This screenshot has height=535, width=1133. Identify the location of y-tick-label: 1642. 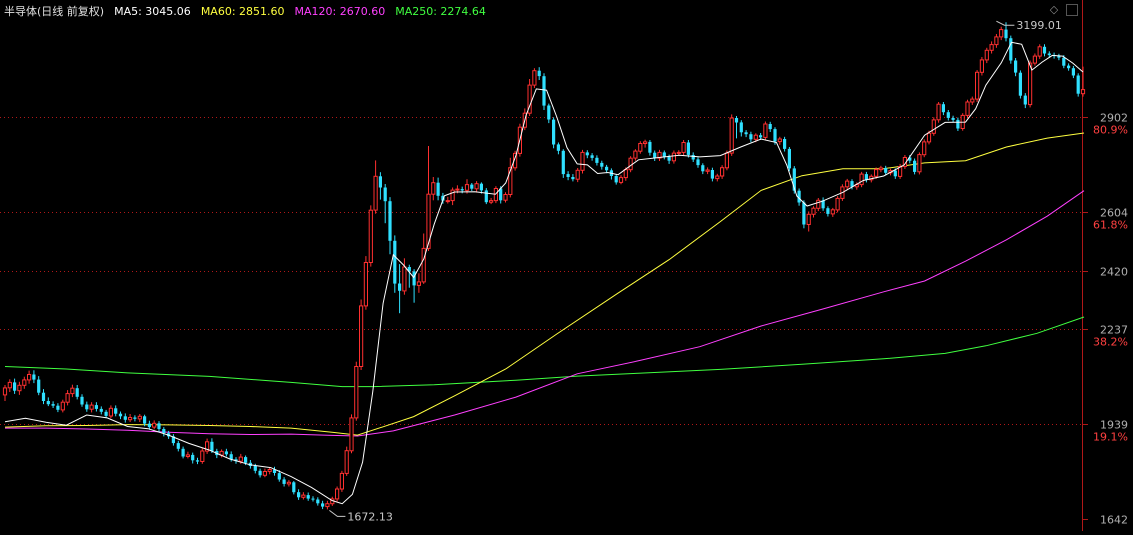
(1114, 520).